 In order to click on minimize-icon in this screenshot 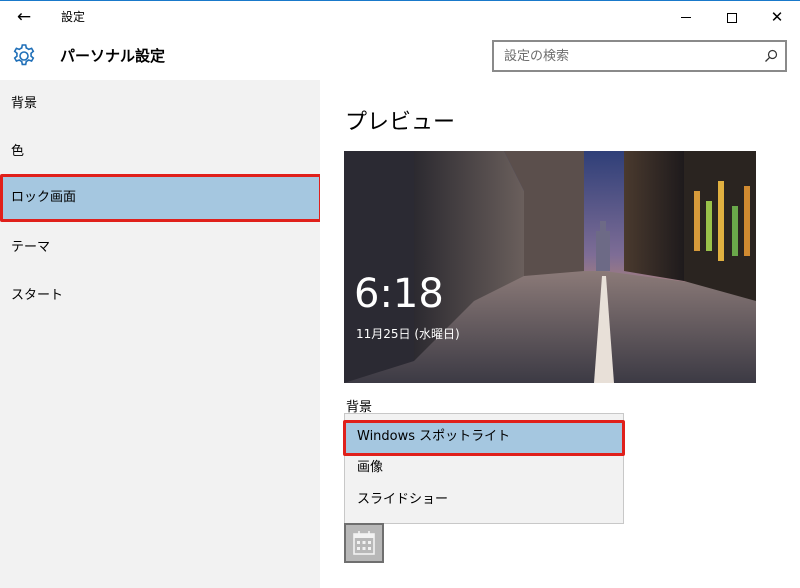, I will do `click(686, 17)`.